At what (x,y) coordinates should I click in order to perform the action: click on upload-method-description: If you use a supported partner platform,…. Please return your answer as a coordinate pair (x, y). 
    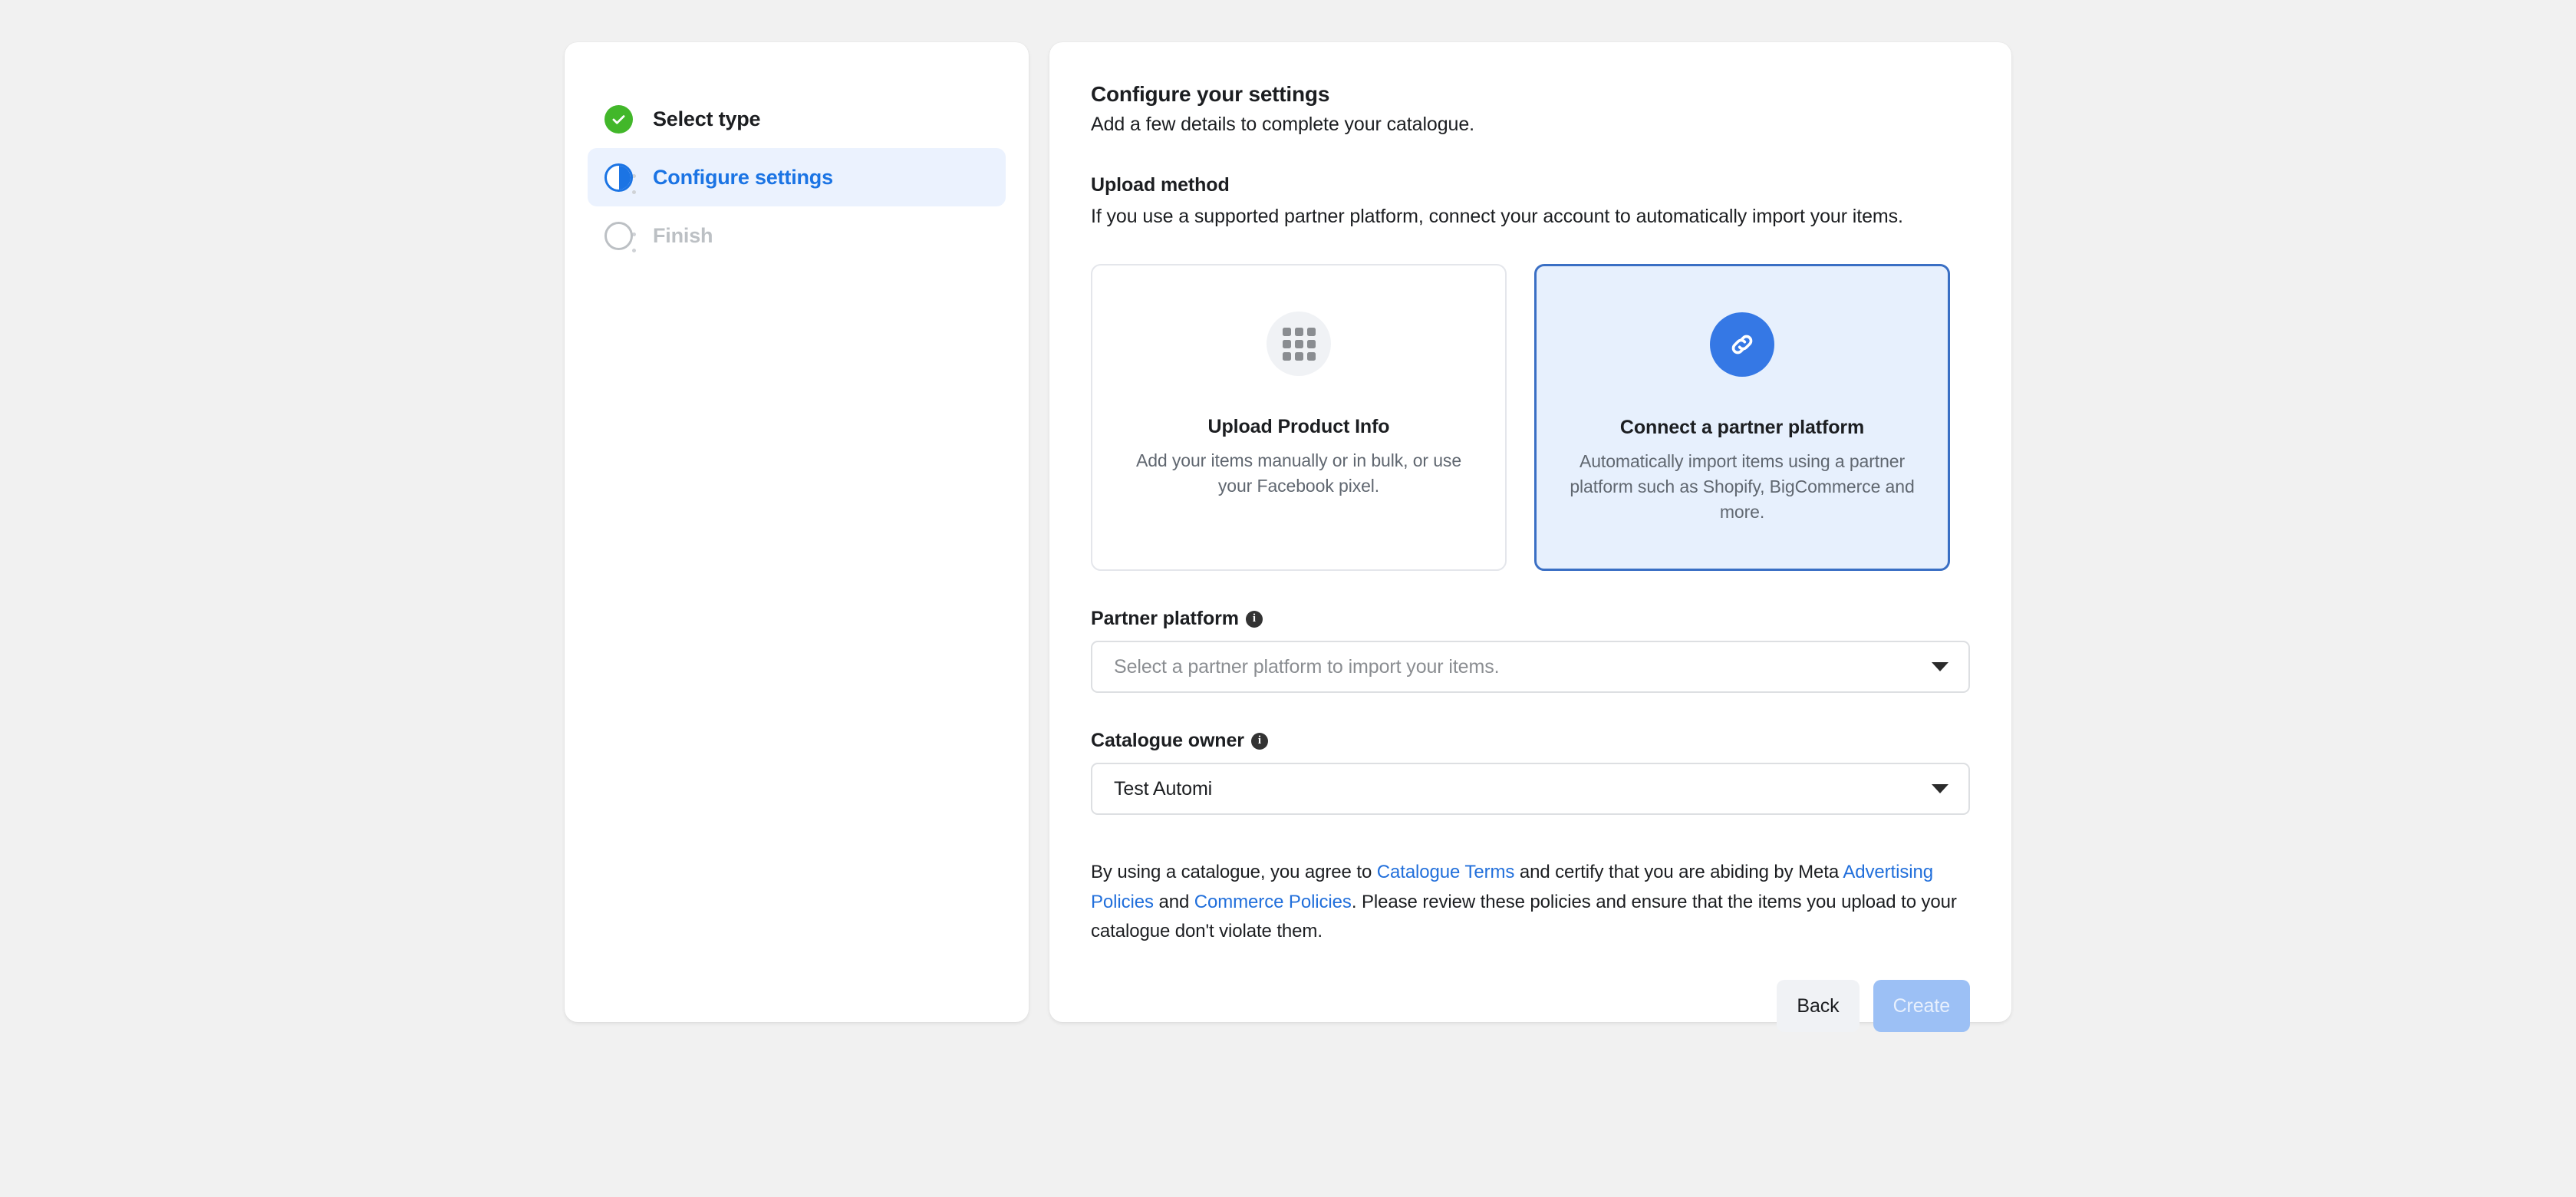
    Looking at the image, I should click on (1497, 217).